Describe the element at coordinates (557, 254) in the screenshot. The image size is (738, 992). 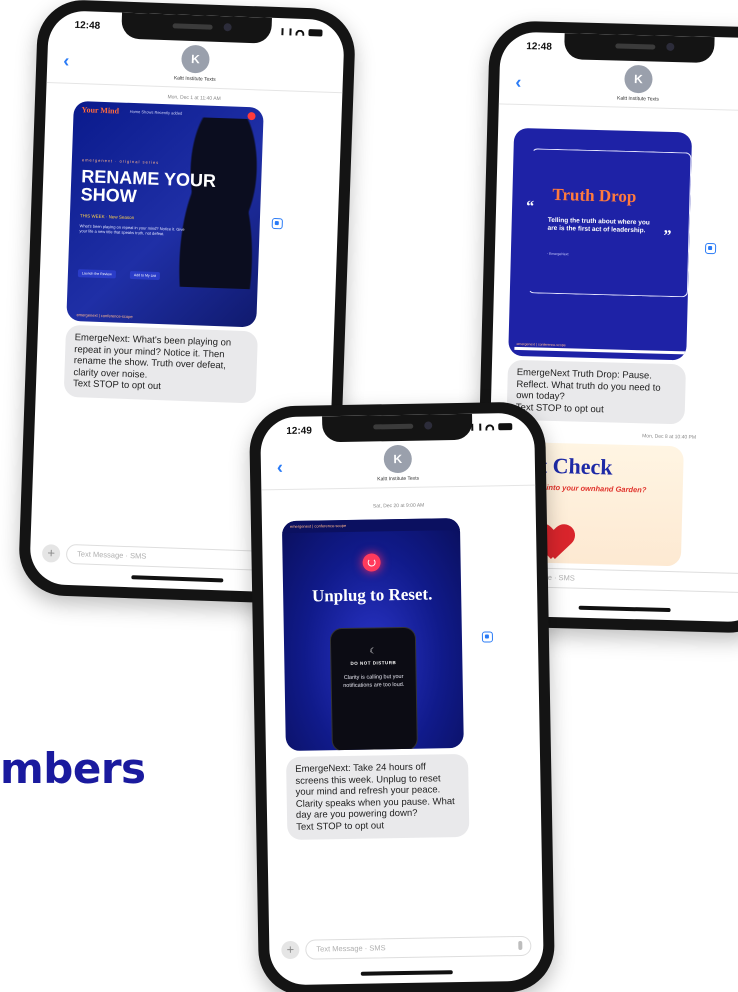
I see `graphic-byline: - EmergeNext` at that location.